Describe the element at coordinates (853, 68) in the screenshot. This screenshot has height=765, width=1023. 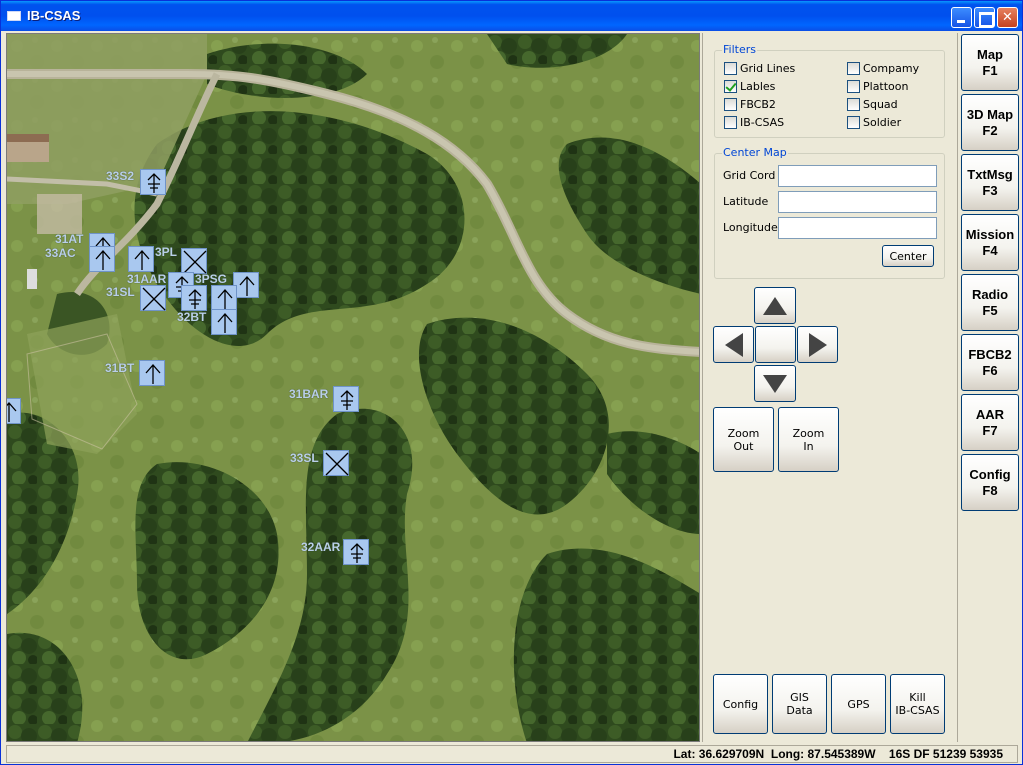
I see `company-checkbox` at that location.